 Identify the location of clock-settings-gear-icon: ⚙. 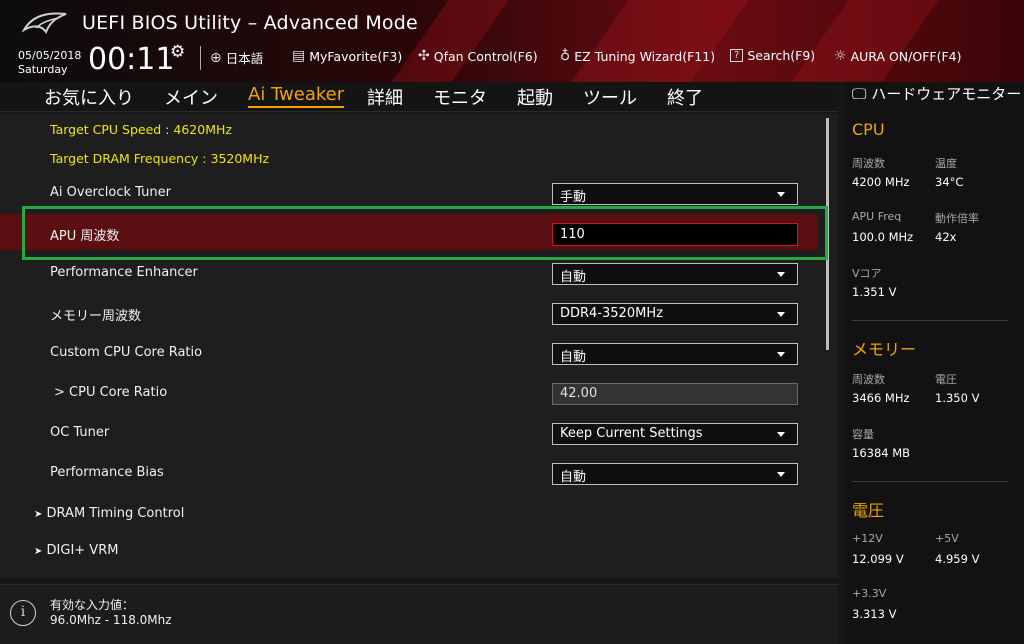
(177, 52).